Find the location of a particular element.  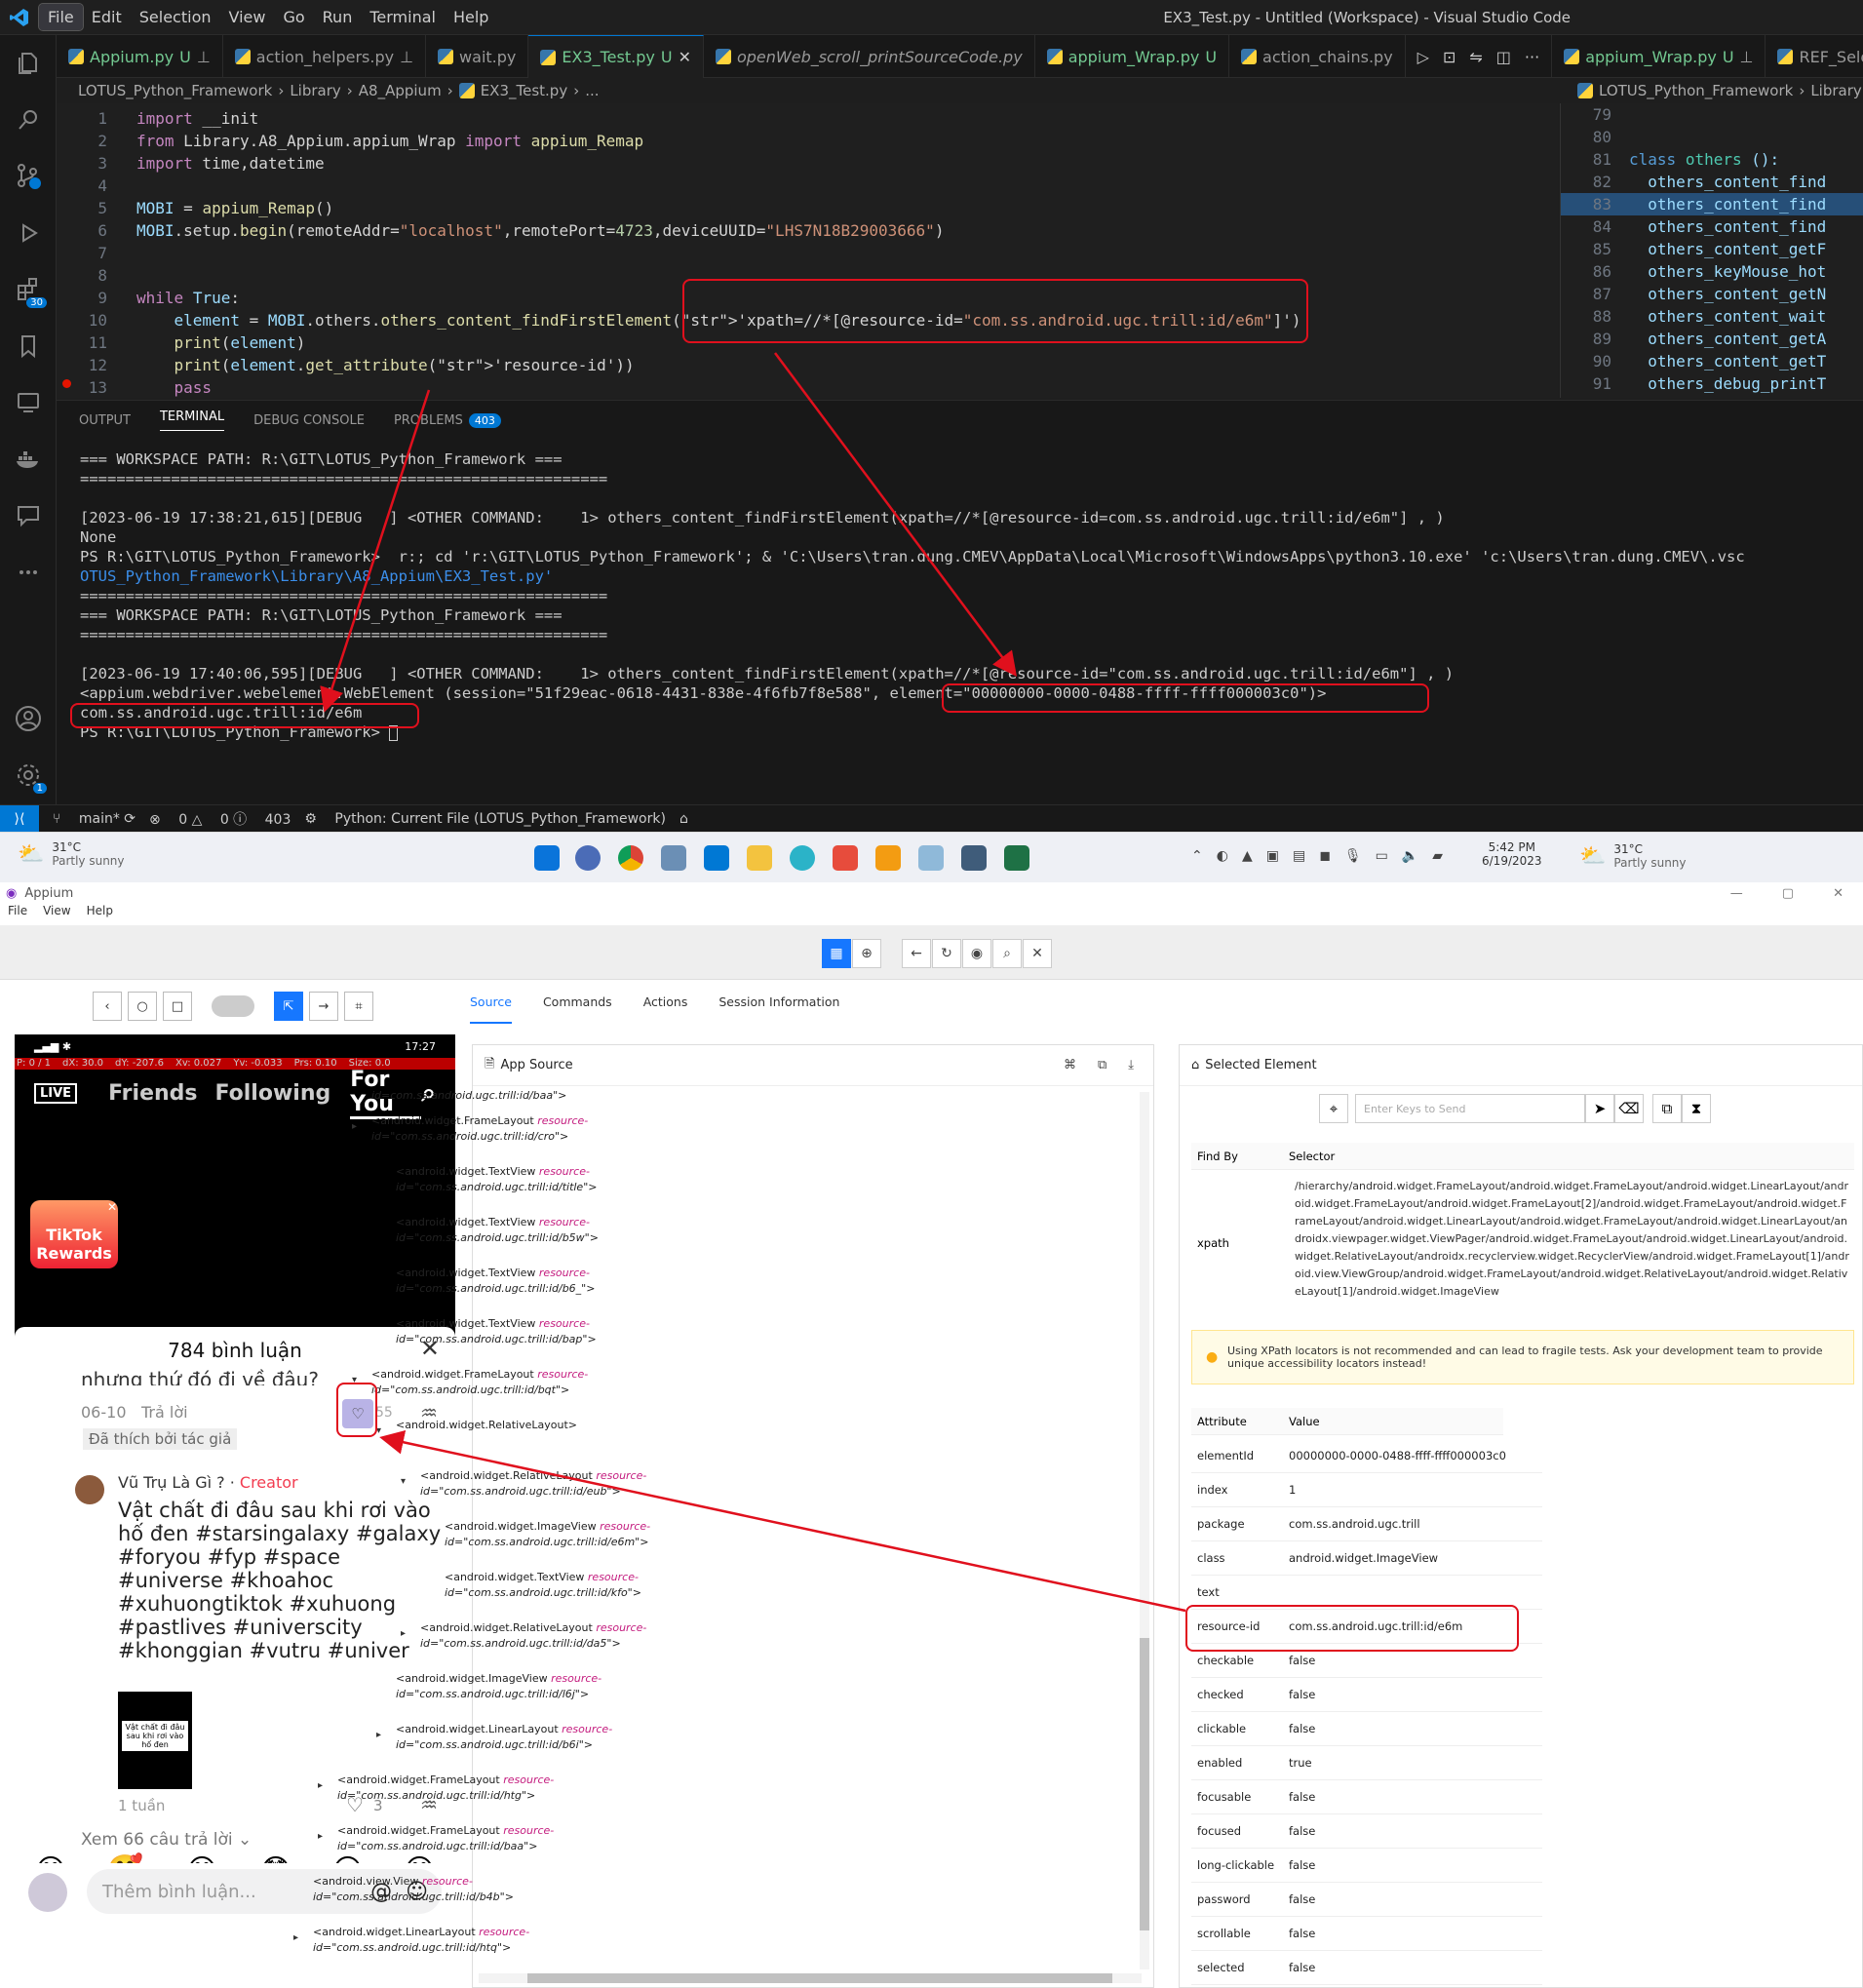

tab-terminal: TERMINAL is located at coordinates (192, 420).